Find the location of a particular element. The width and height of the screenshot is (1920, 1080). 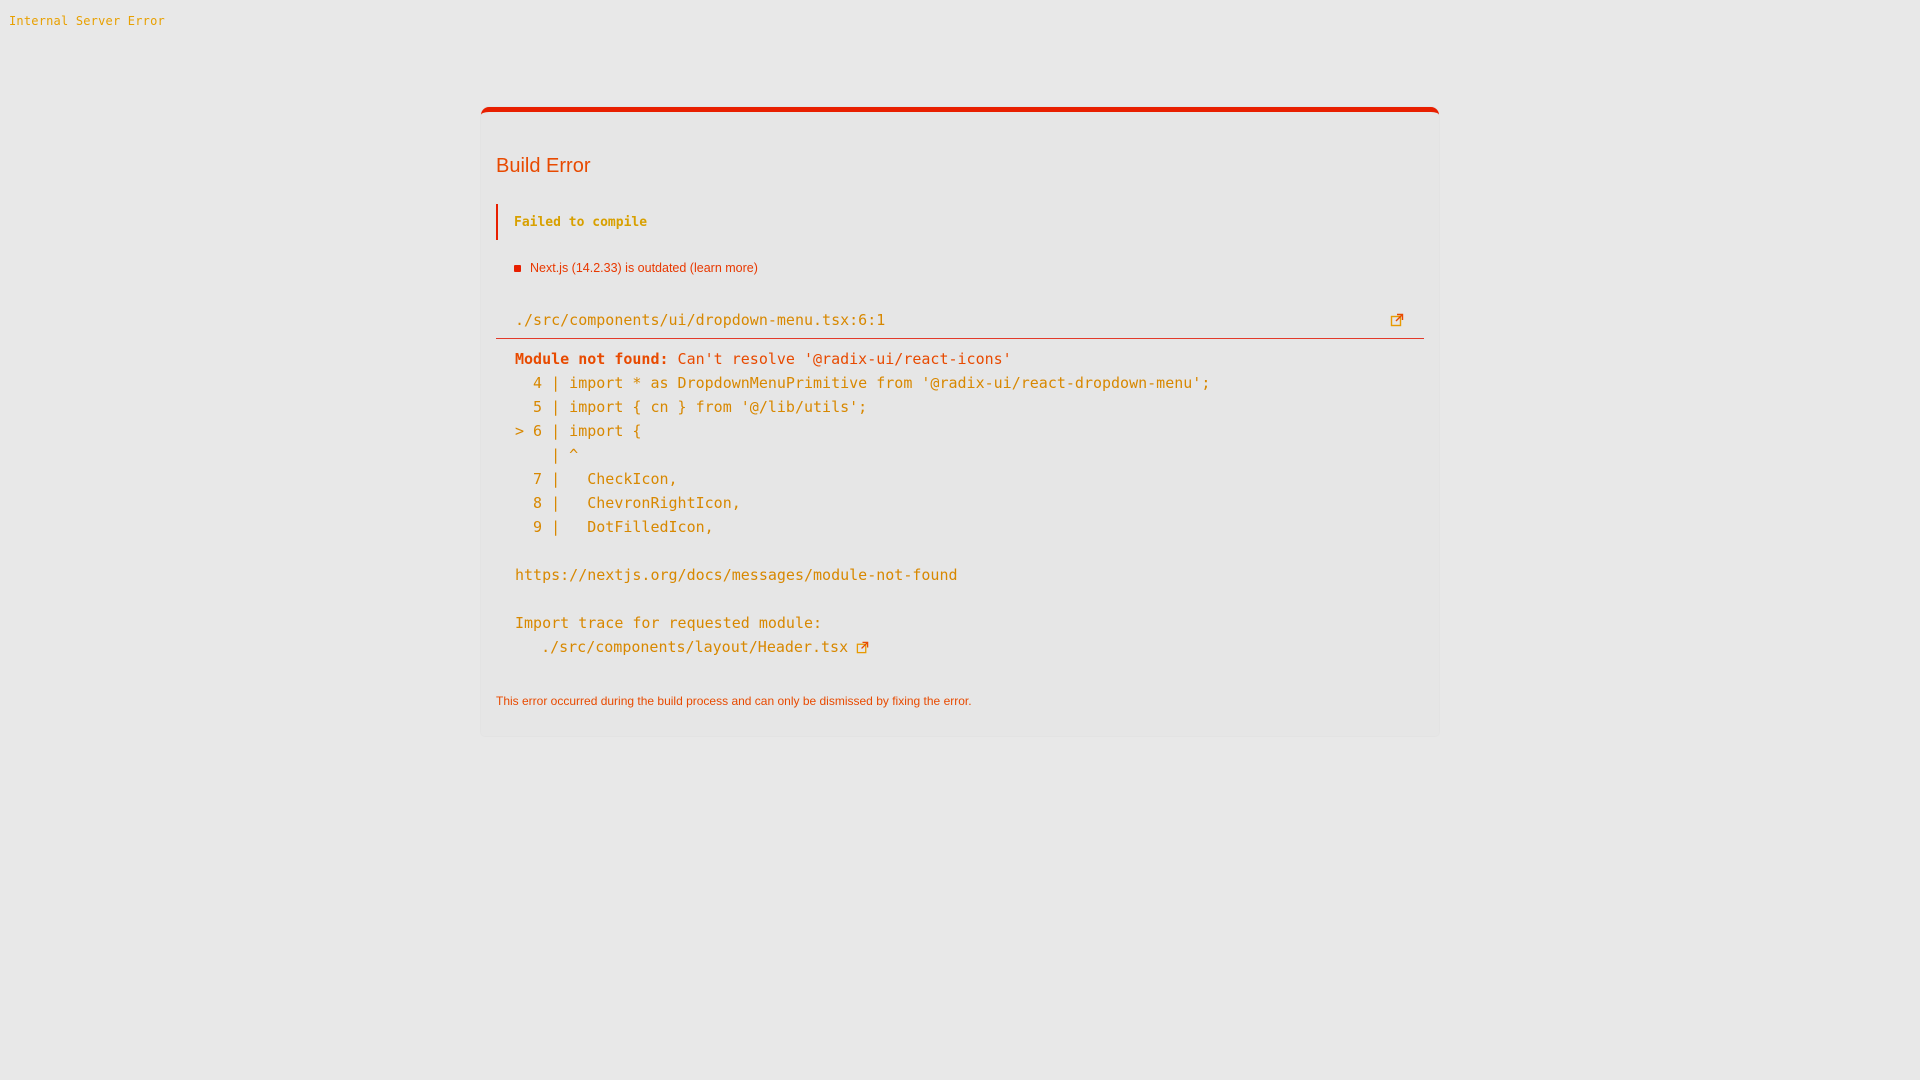

trace-file-link: ./src/components/layout/Header.tsx is located at coordinates (692, 647).